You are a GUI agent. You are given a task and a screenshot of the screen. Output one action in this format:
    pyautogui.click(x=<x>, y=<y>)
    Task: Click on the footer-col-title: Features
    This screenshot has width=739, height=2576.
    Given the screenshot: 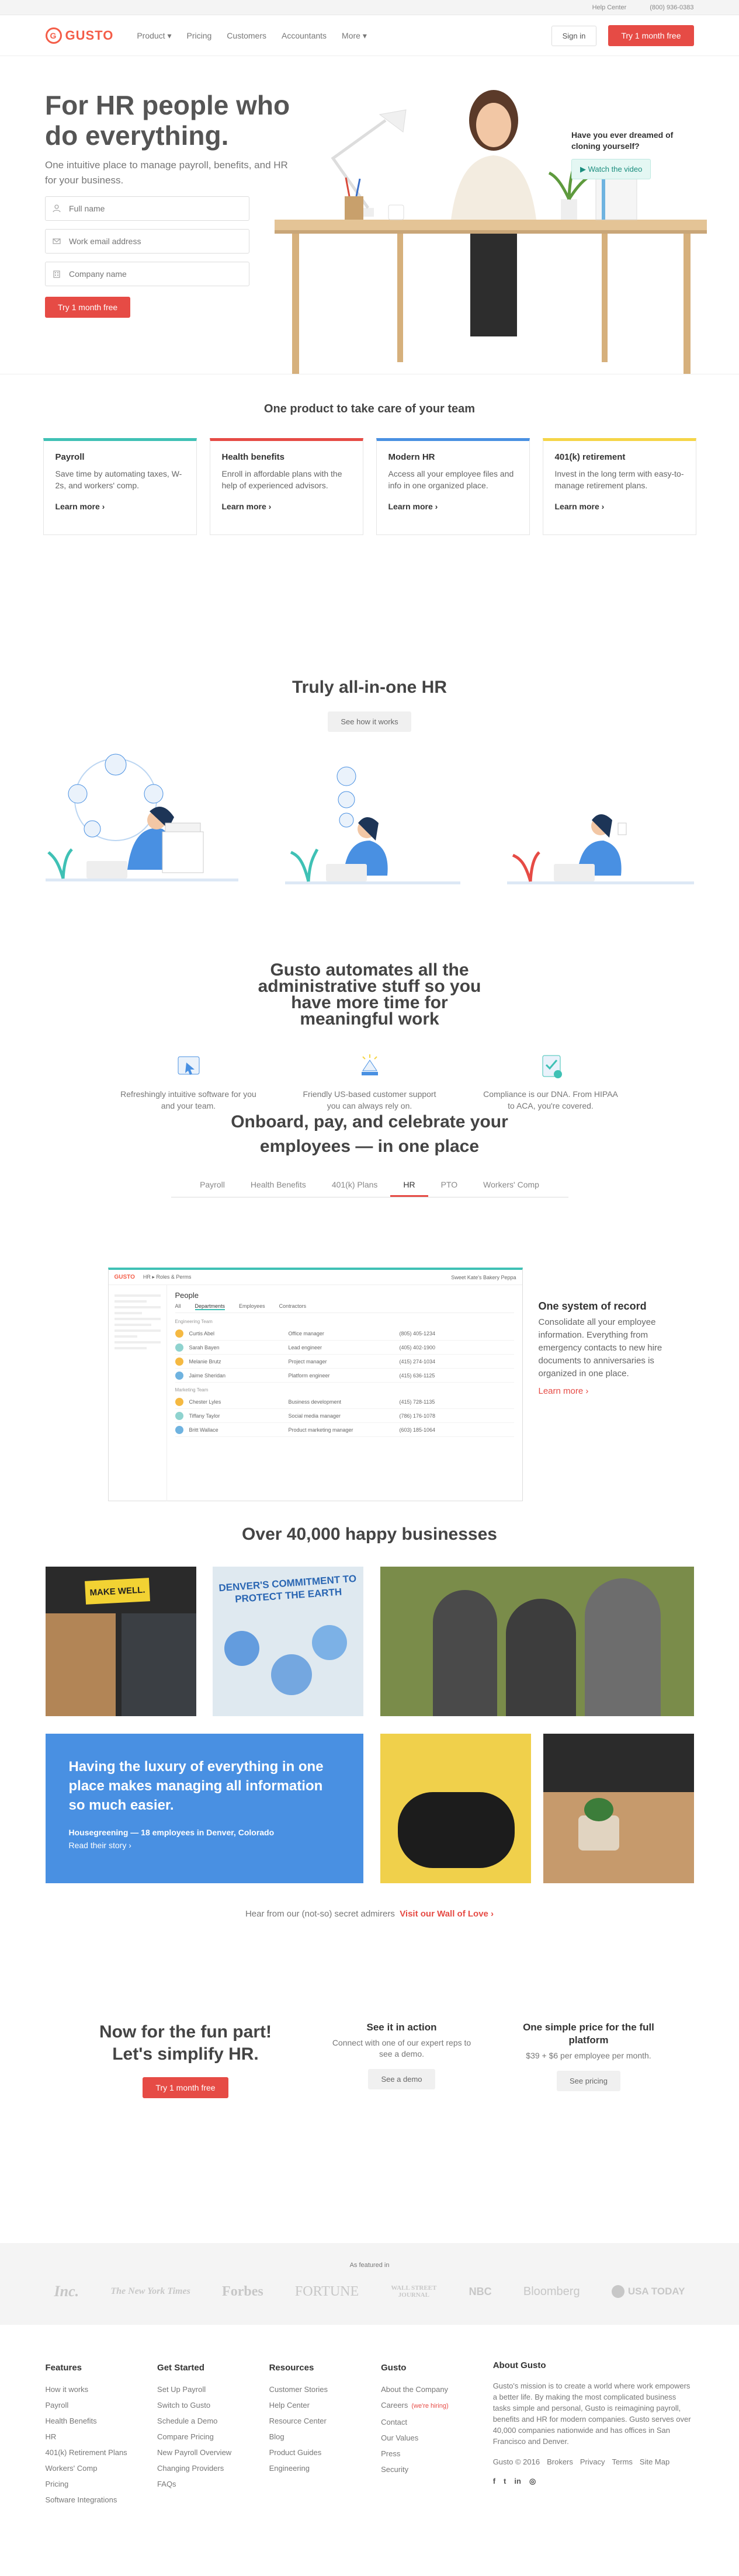 What is the action you would take?
    pyautogui.click(x=63, y=2368)
    